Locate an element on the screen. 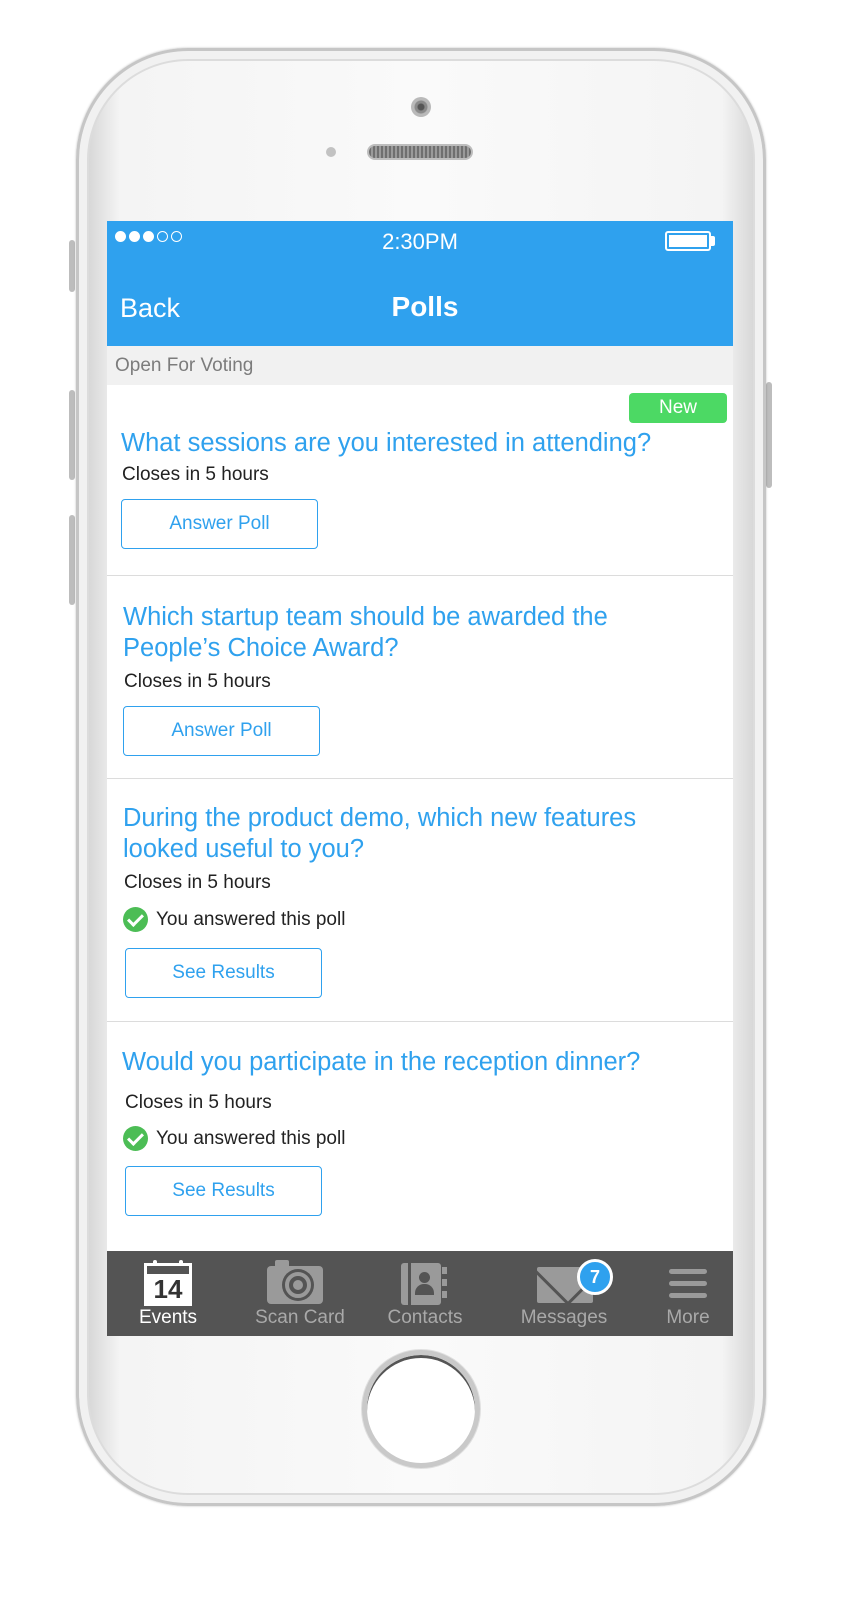 This screenshot has width=850, height=1600. earpiece-speaker is located at coordinates (420, 152).